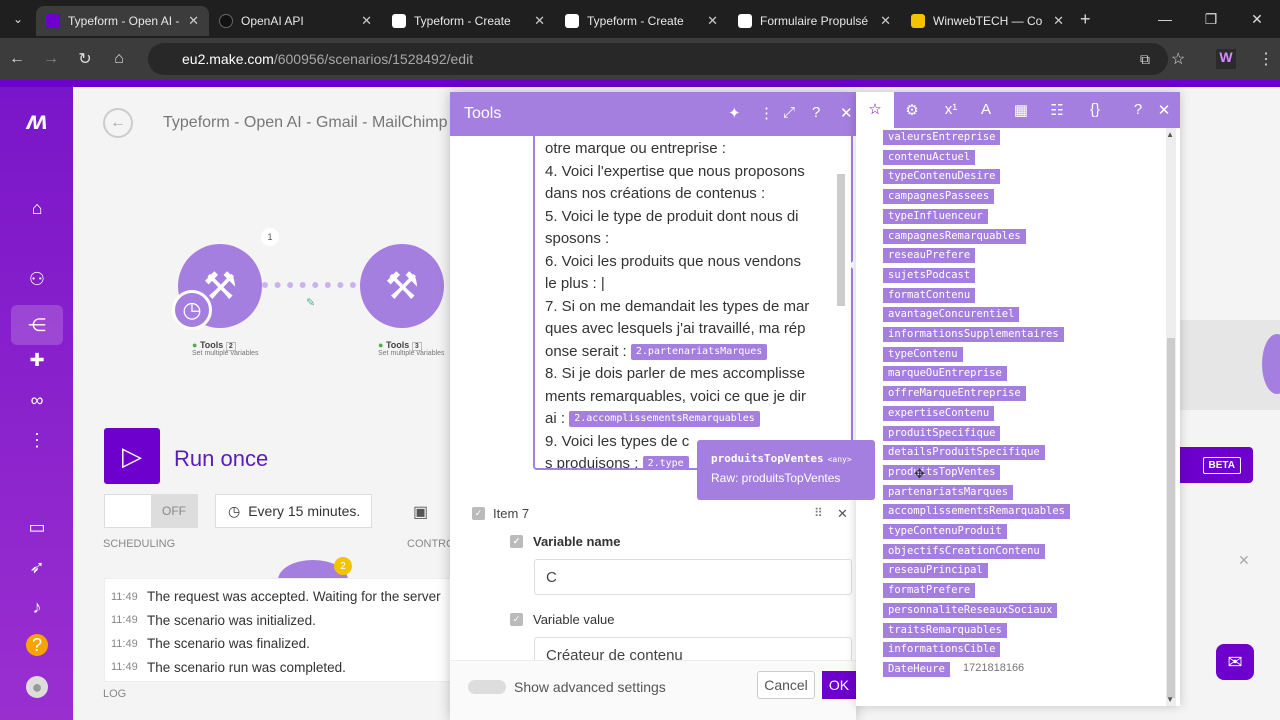 The width and height of the screenshot is (1280, 720). What do you see at coordinates (18, 19) in the screenshot?
I see `tab-search-icon: ⌄` at bounding box center [18, 19].